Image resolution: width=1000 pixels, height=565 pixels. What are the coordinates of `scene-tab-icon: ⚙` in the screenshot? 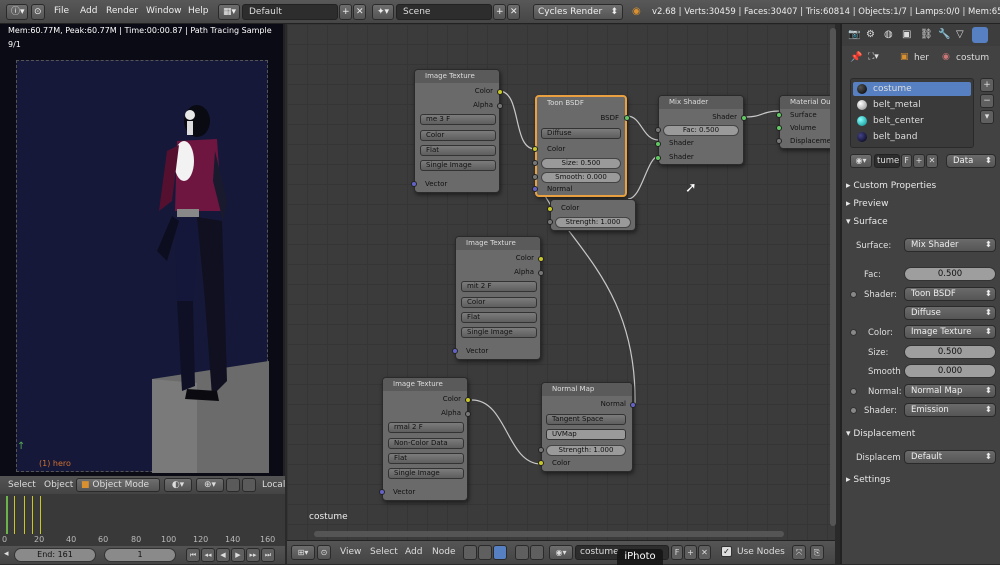 It's located at (870, 34).